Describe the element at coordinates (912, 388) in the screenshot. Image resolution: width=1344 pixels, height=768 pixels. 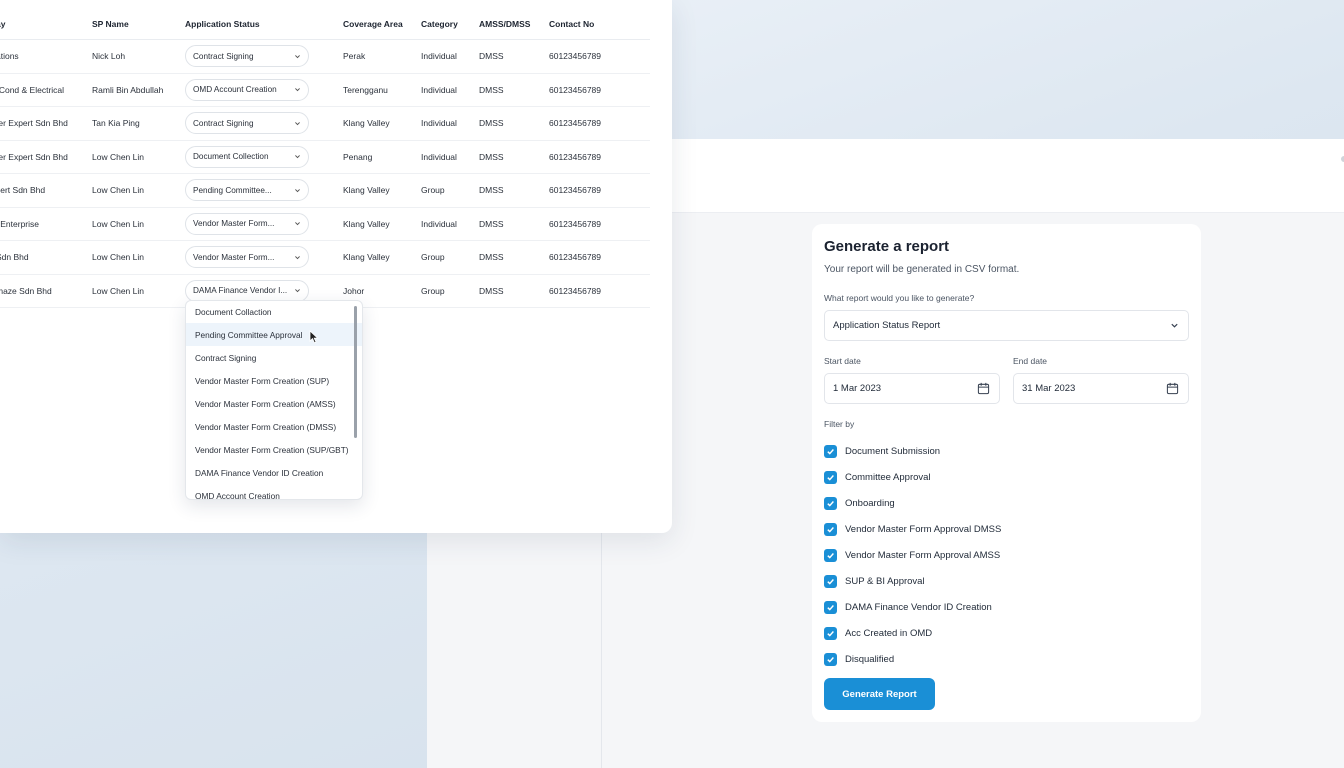
I see `start-date-field: 1 Mar 2023` at that location.